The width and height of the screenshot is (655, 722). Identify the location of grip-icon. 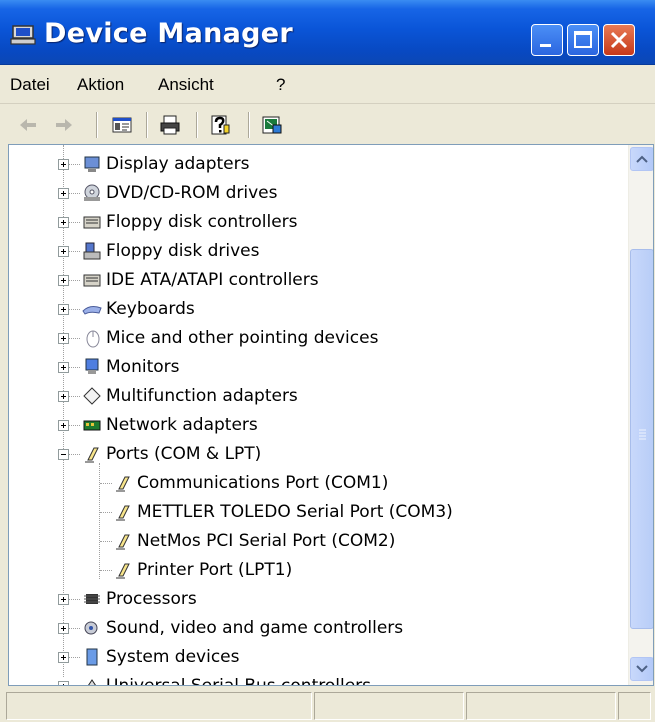
(642, 434).